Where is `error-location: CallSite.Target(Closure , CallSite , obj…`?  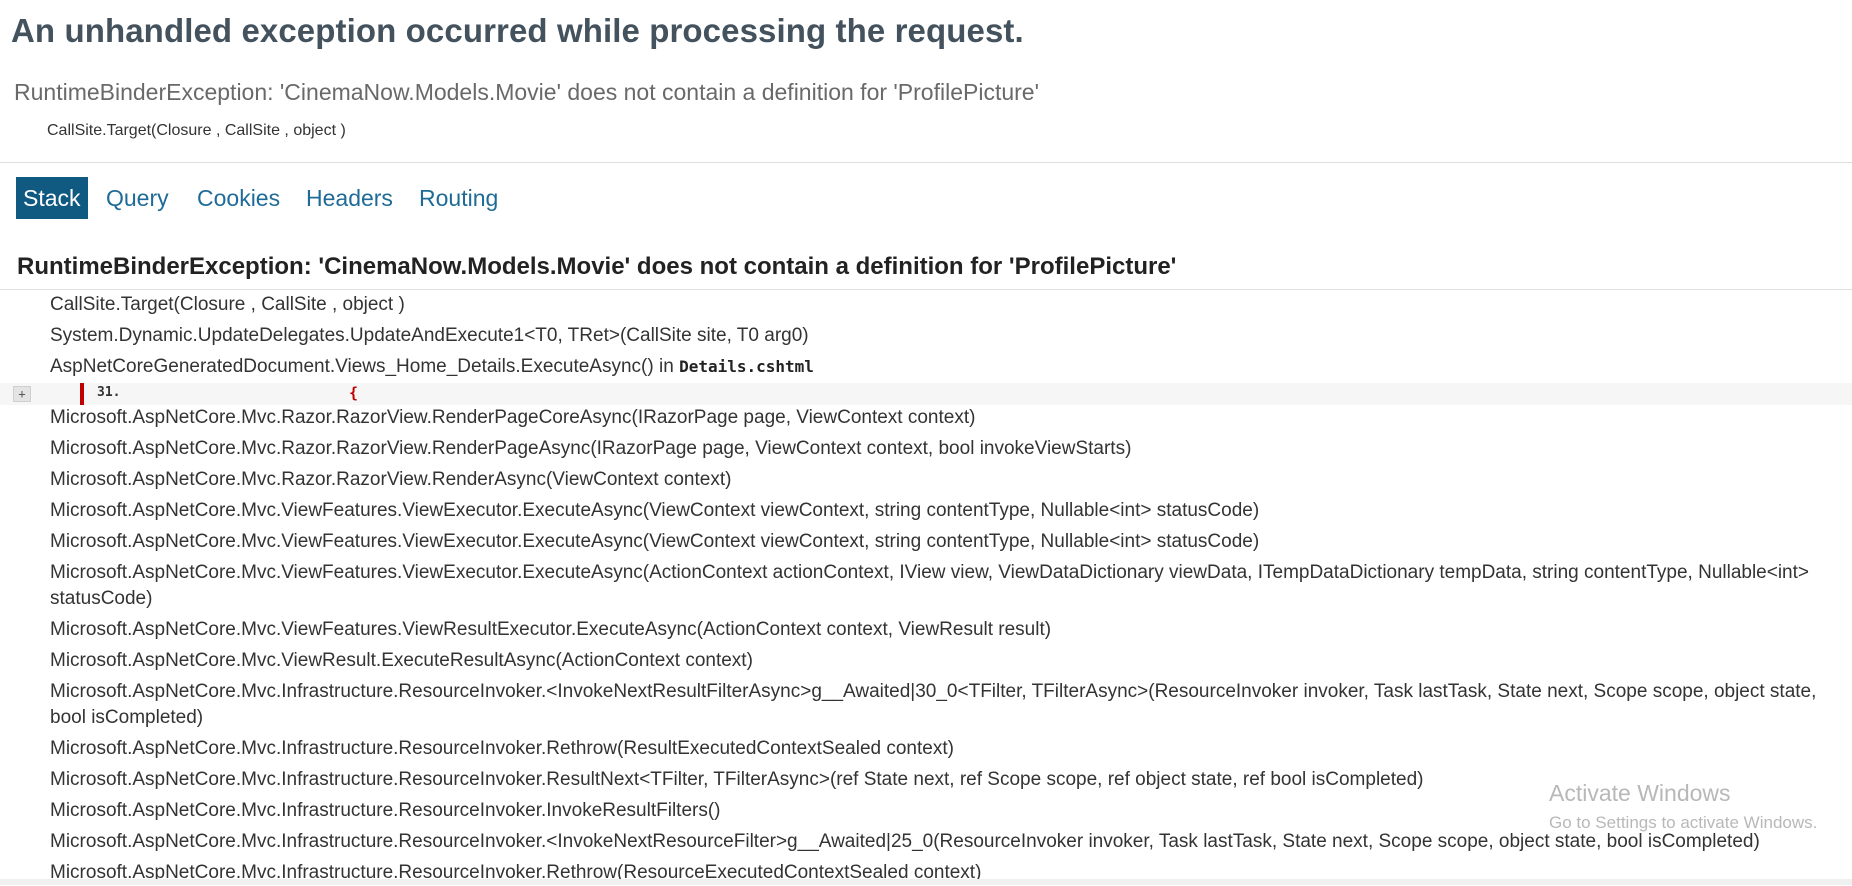 error-location: CallSite.Target(Closure , CallSite , obj… is located at coordinates (196, 130).